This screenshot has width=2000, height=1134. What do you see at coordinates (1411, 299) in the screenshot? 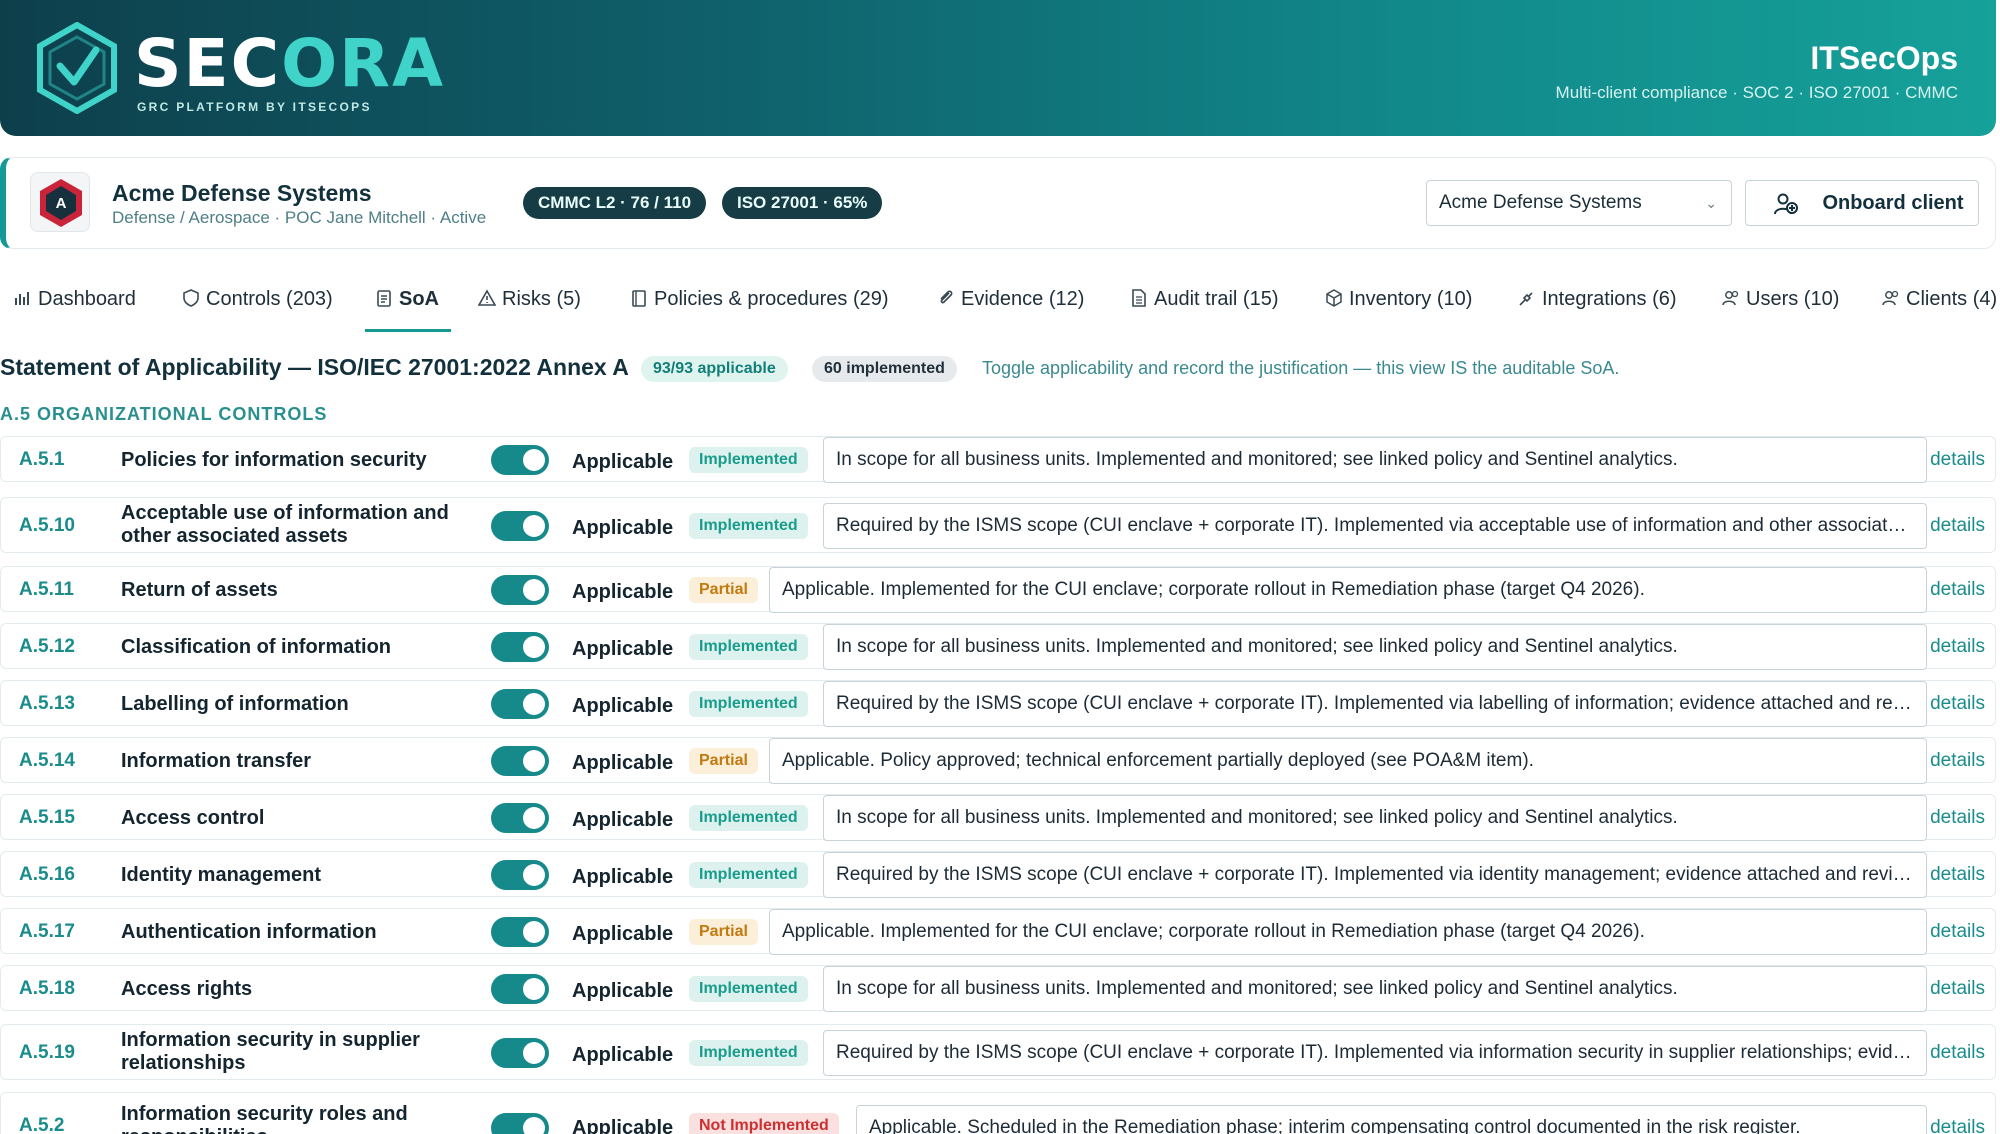
I see `tab-label: Inventory (10)` at bounding box center [1411, 299].